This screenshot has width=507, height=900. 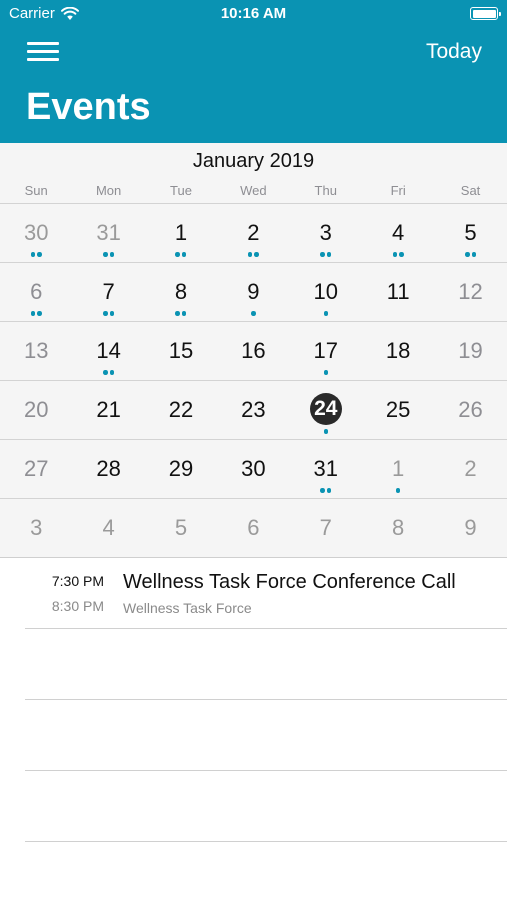 I want to click on calendar-day: 20, so click(x=36, y=410).